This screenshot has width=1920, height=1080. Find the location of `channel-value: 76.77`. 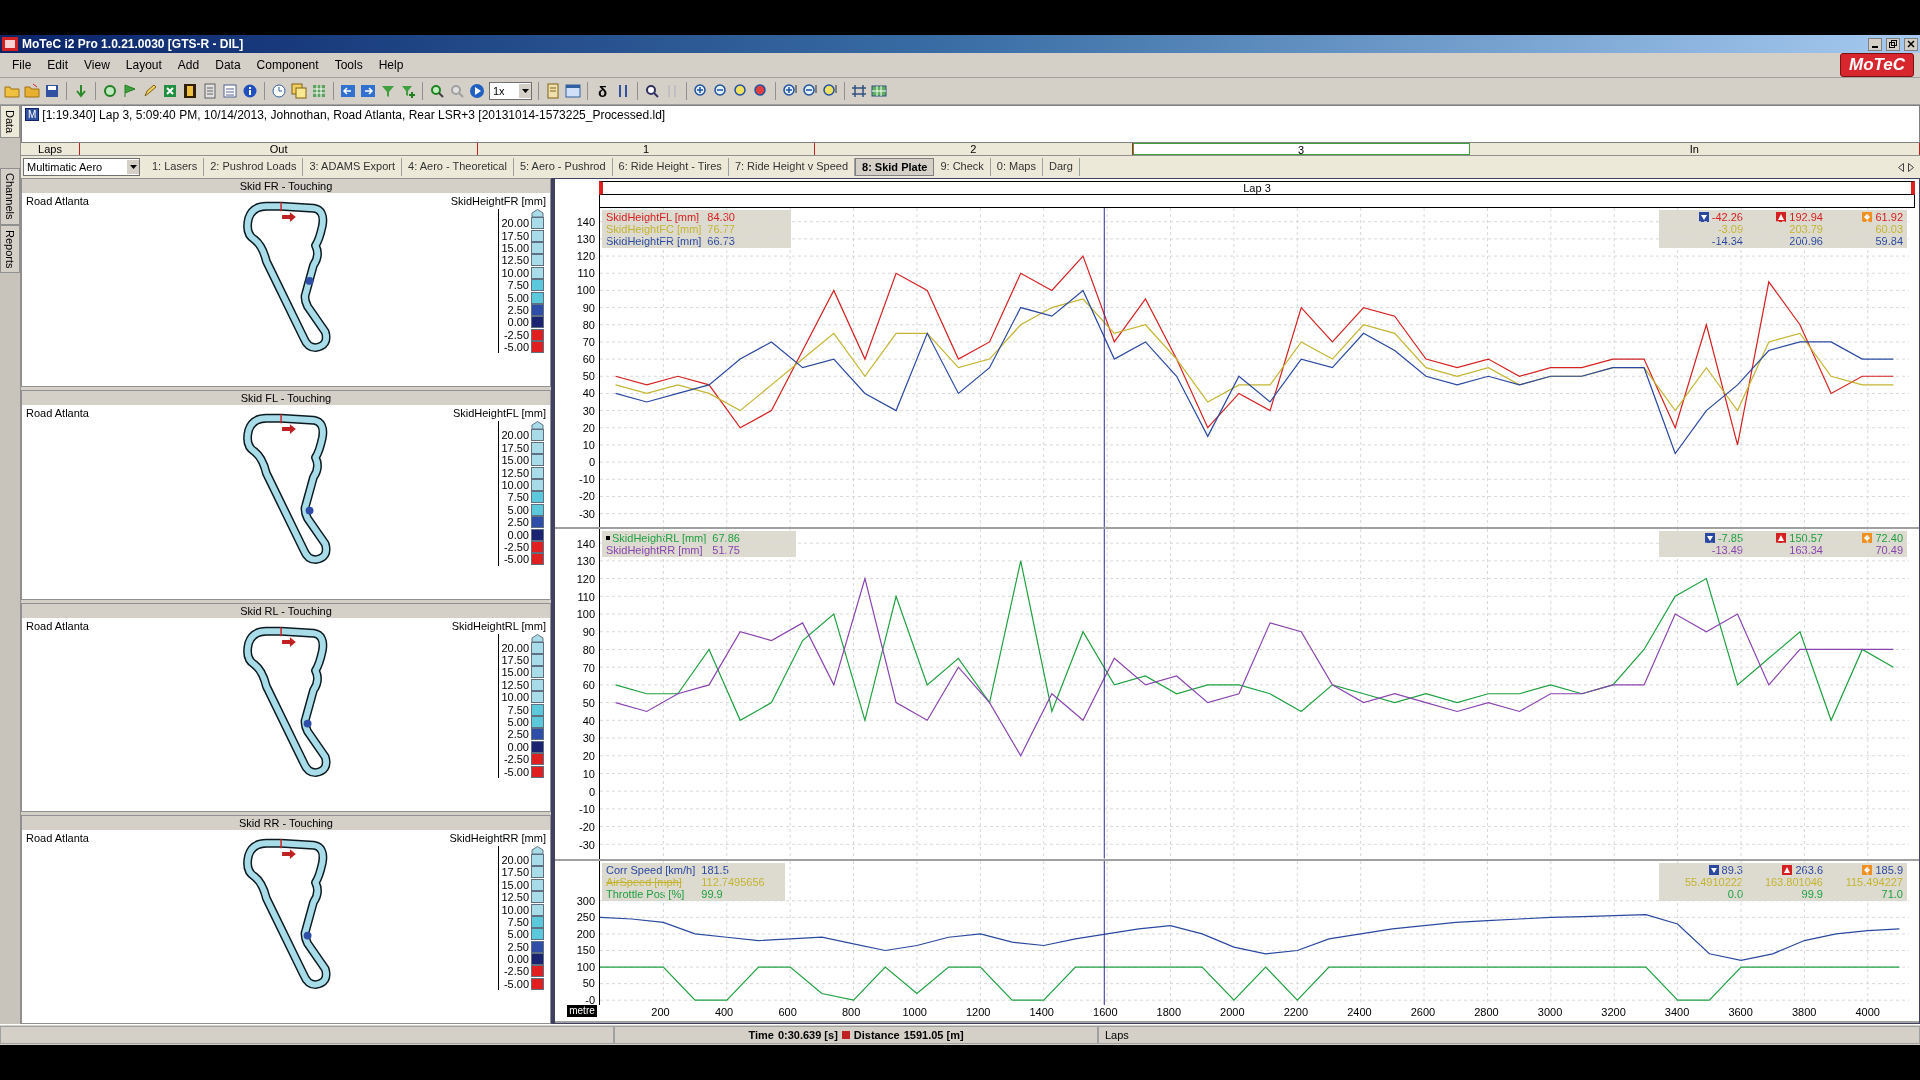

channel-value: 76.77 is located at coordinates (721, 229).